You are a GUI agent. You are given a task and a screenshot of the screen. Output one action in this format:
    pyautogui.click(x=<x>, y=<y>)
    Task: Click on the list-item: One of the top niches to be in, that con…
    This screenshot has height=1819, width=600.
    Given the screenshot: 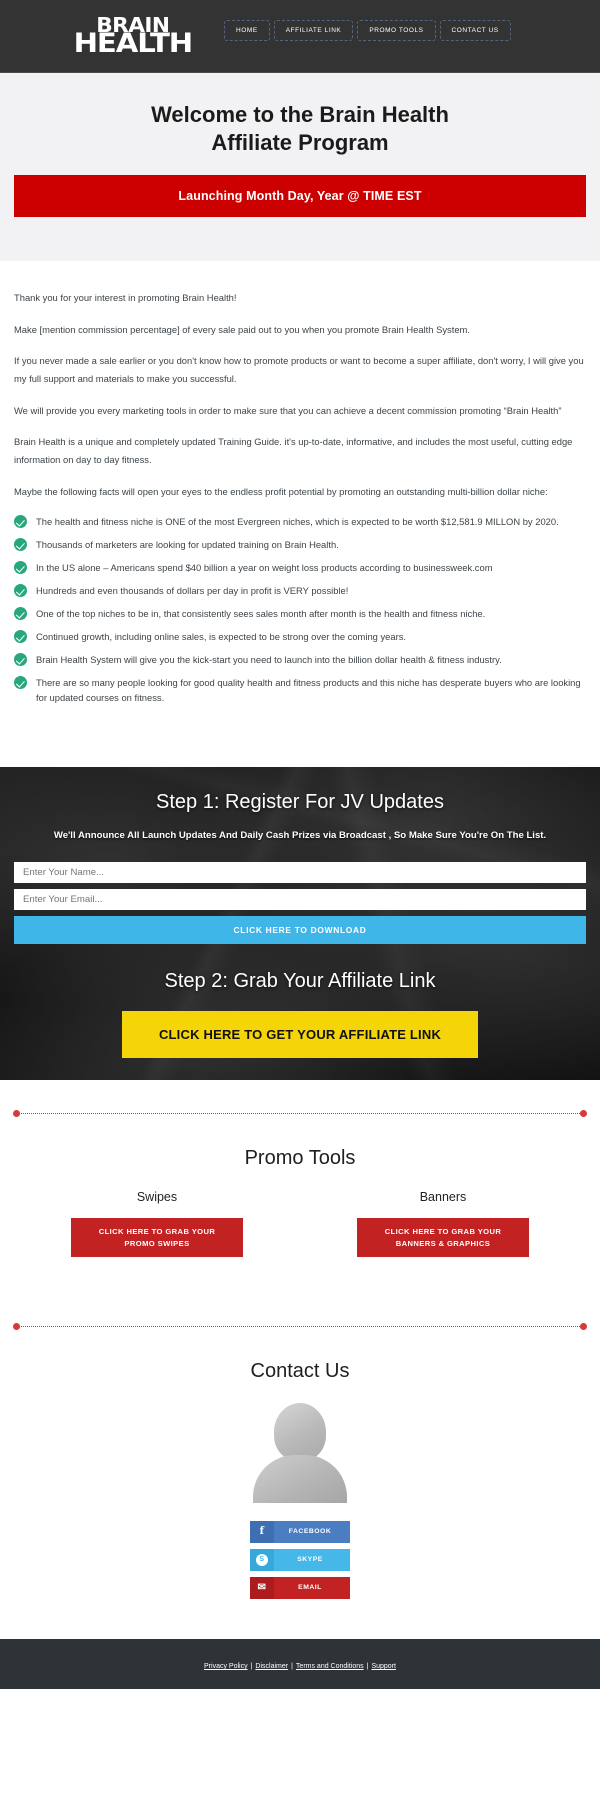 What is the action you would take?
    pyautogui.click(x=300, y=613)
    